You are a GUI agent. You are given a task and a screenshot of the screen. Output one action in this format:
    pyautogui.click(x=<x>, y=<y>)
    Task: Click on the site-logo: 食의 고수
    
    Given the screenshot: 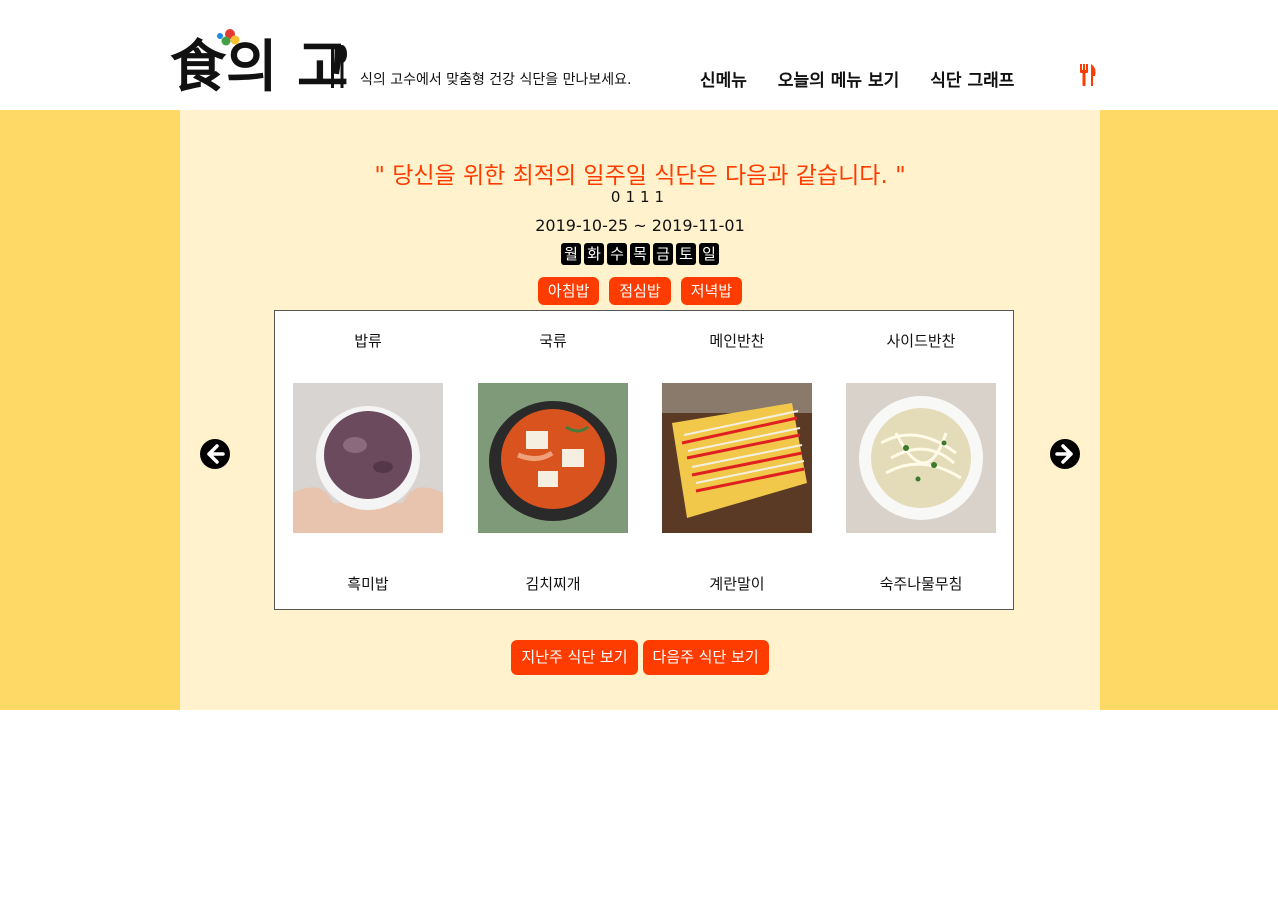 What is the action you would take?
    pyautogui.click(x=259, y=61)
    